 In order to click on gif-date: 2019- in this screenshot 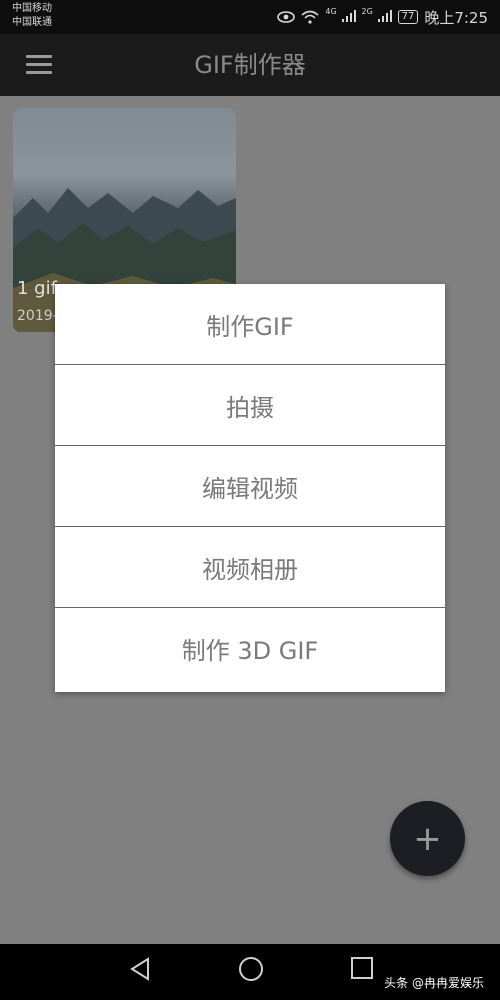, I will do `click(37, 316)`.